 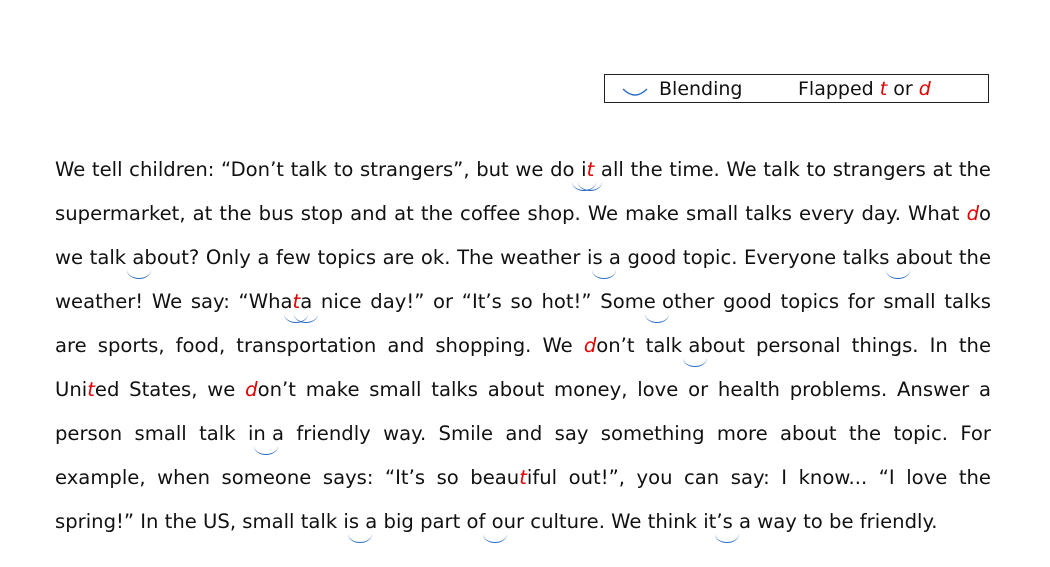 I want to click on passage-text: good topic. Everyone, so click(x=731, y=257).